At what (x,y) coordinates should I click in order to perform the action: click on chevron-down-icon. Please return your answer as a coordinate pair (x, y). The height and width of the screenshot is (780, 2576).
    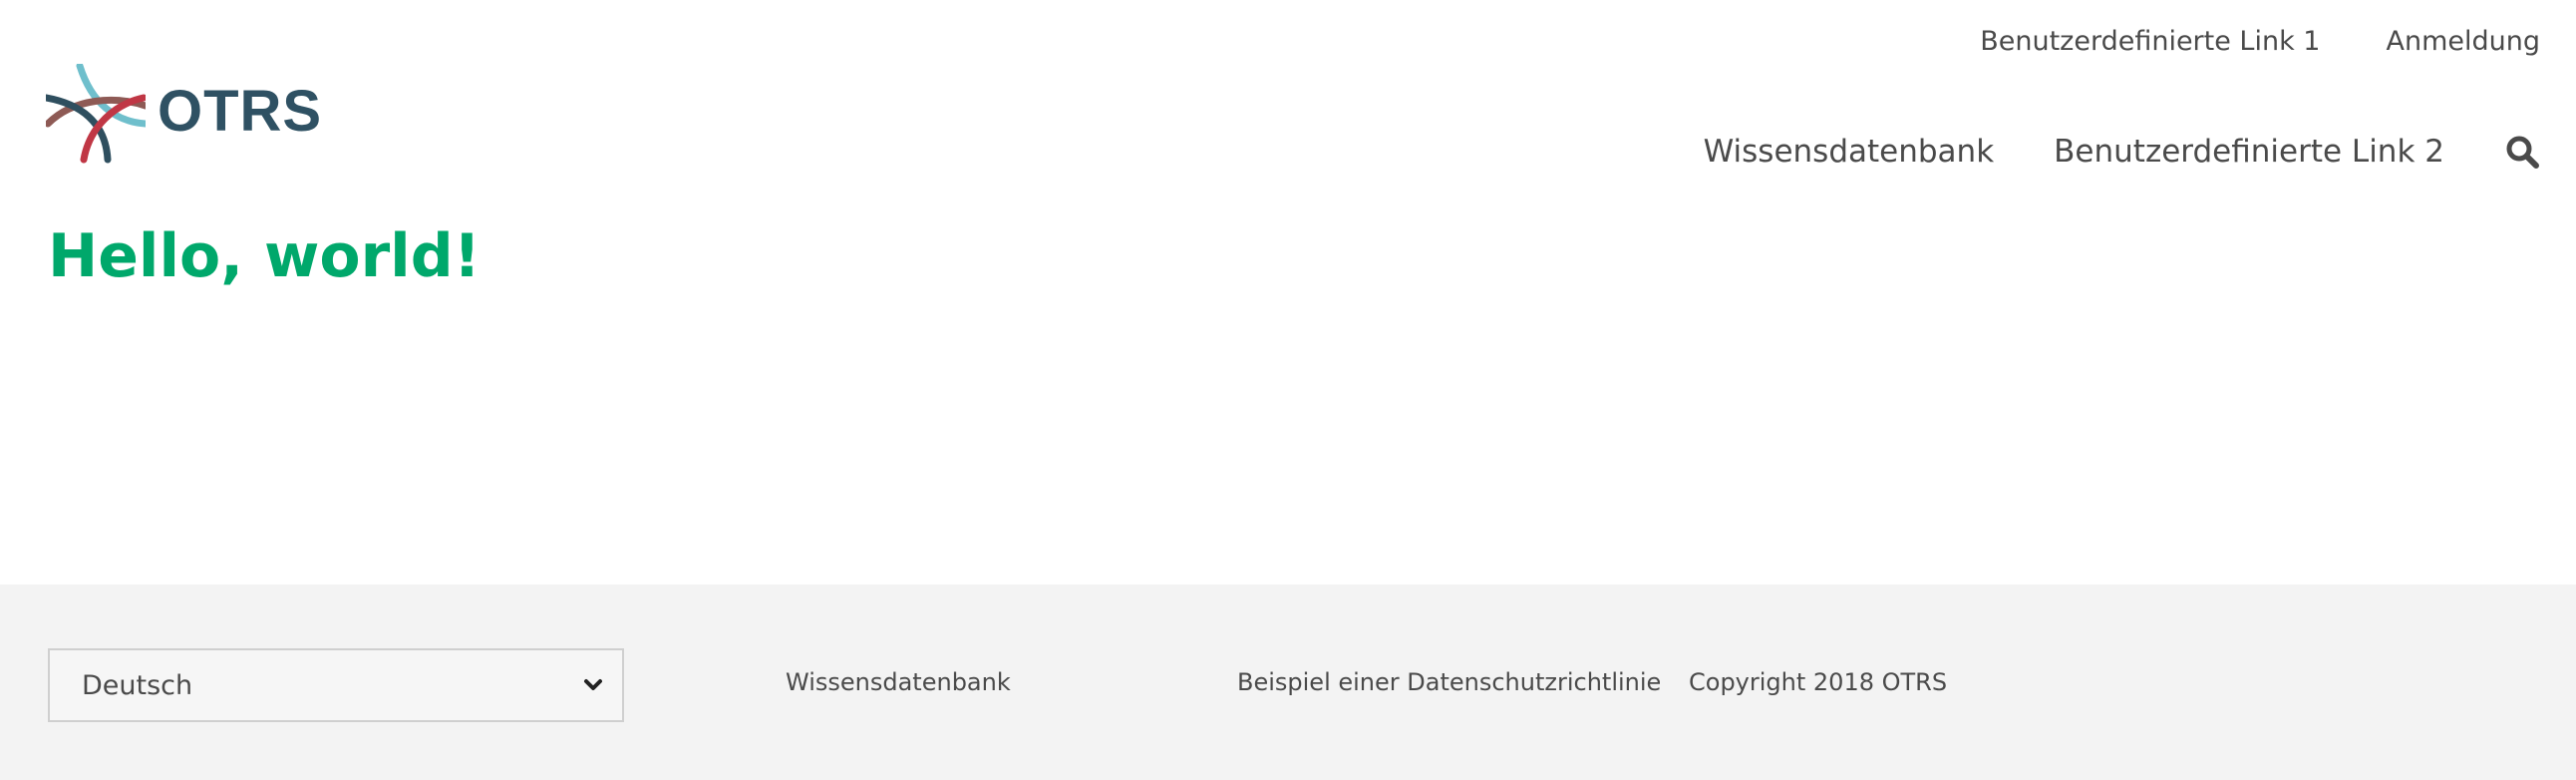
    Looking at the image, I should click on (593, 684).